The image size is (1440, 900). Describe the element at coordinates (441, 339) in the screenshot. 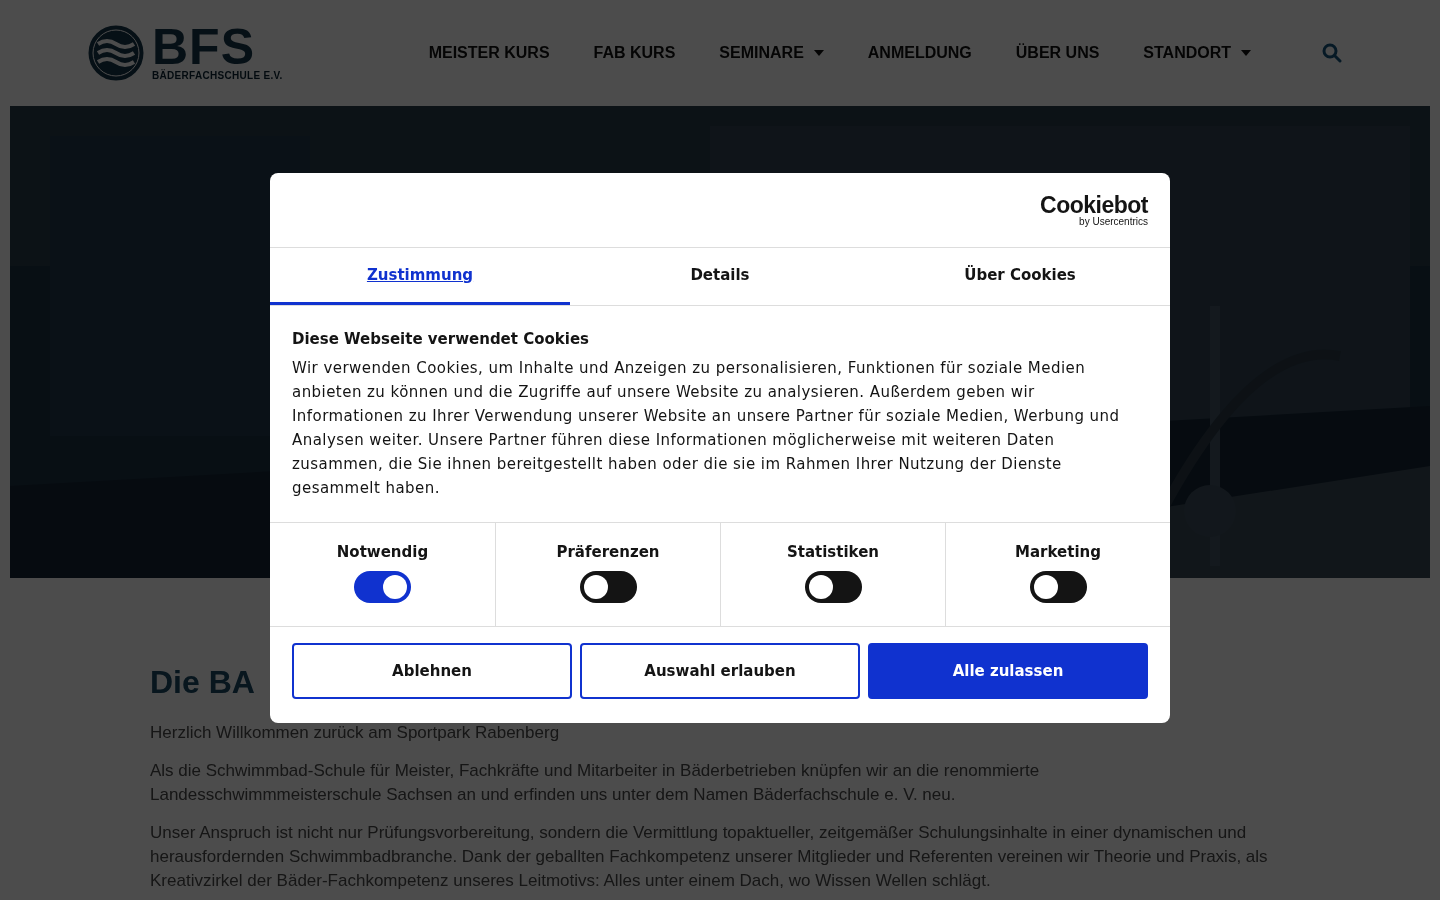

I see `dialog-title: Diese Webseite verwendet Cookies` at that location.